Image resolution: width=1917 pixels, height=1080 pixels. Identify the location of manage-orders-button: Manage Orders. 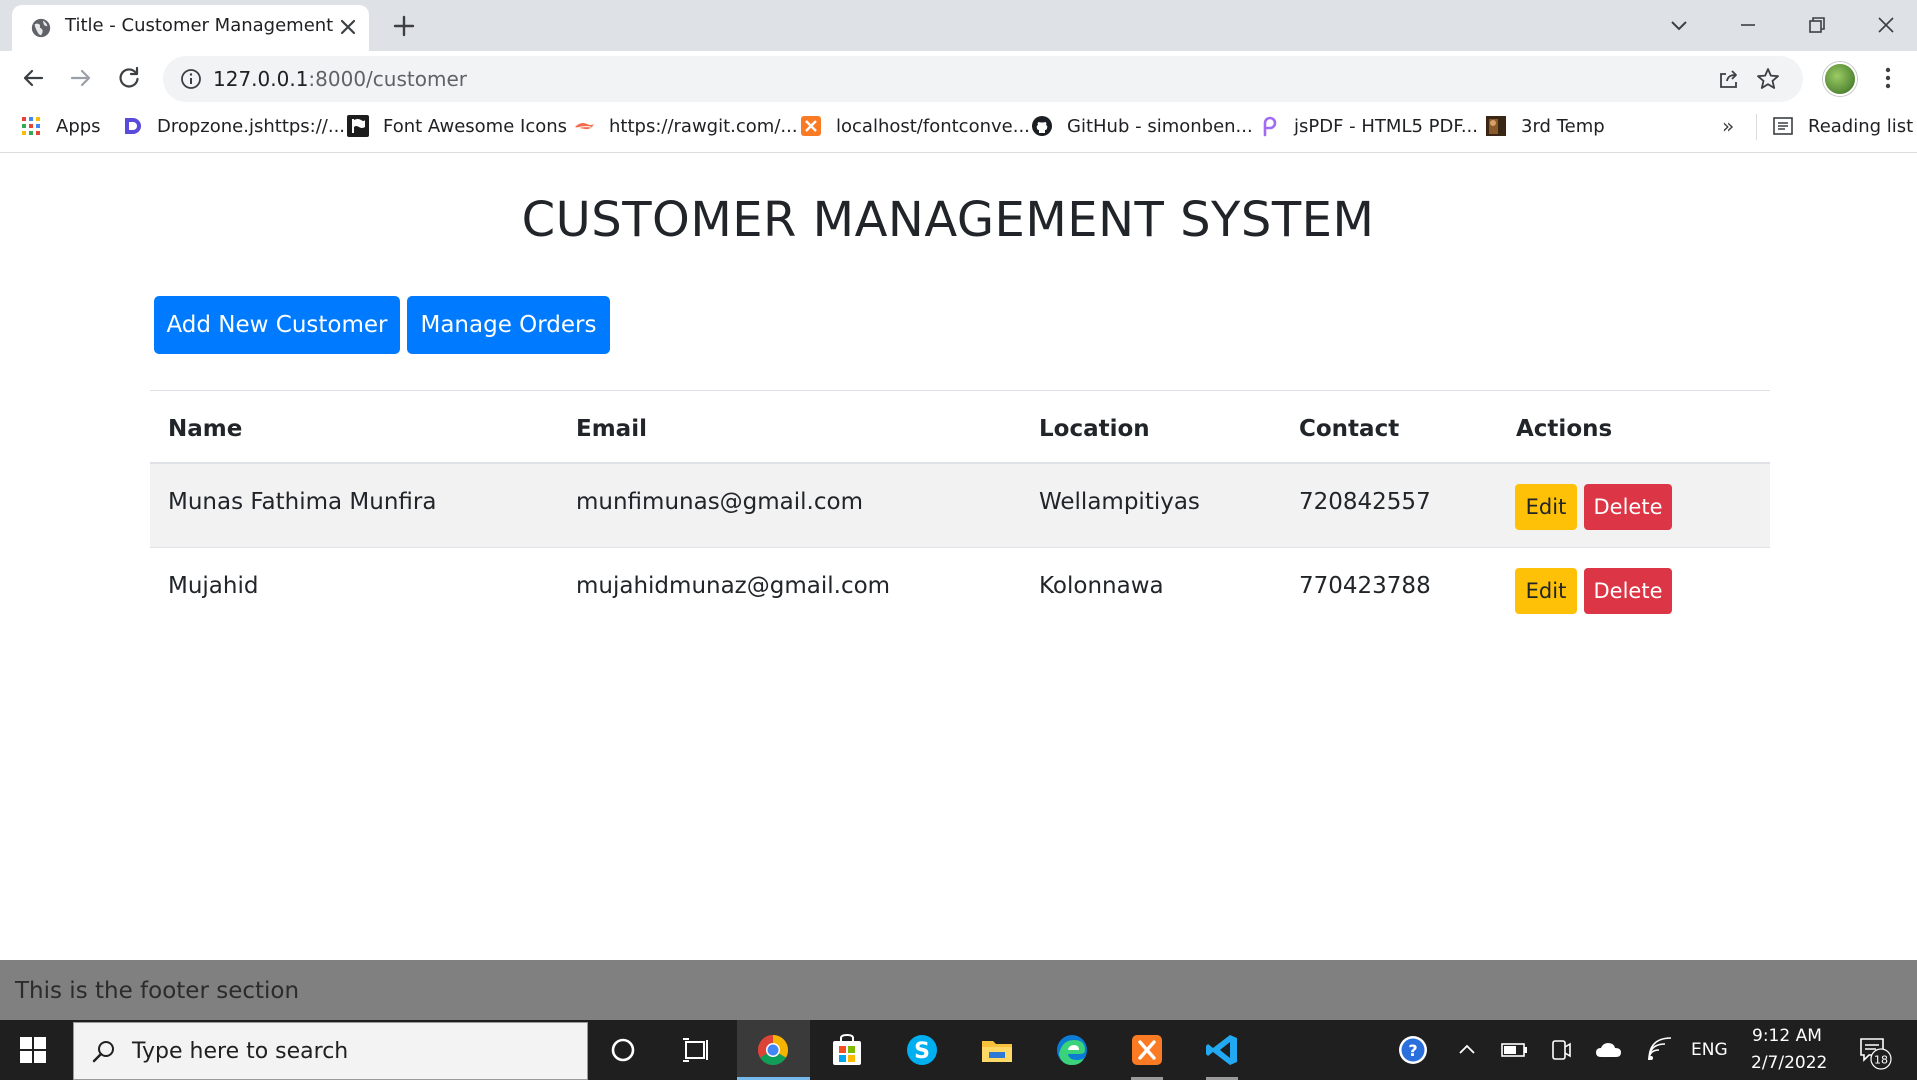
(508, 325).